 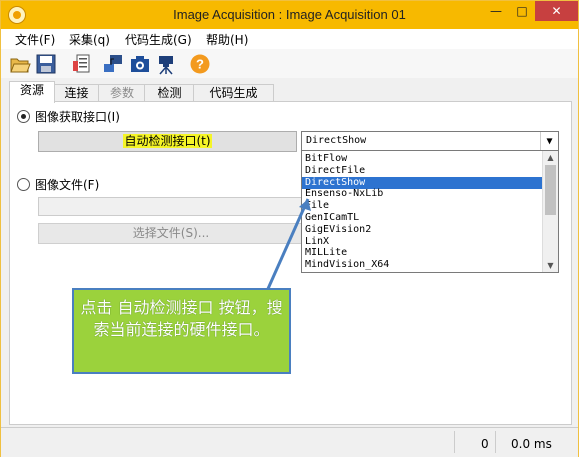 I want to click on image-file-radio-label: 图像文件(F), so click(x=67, y=185).